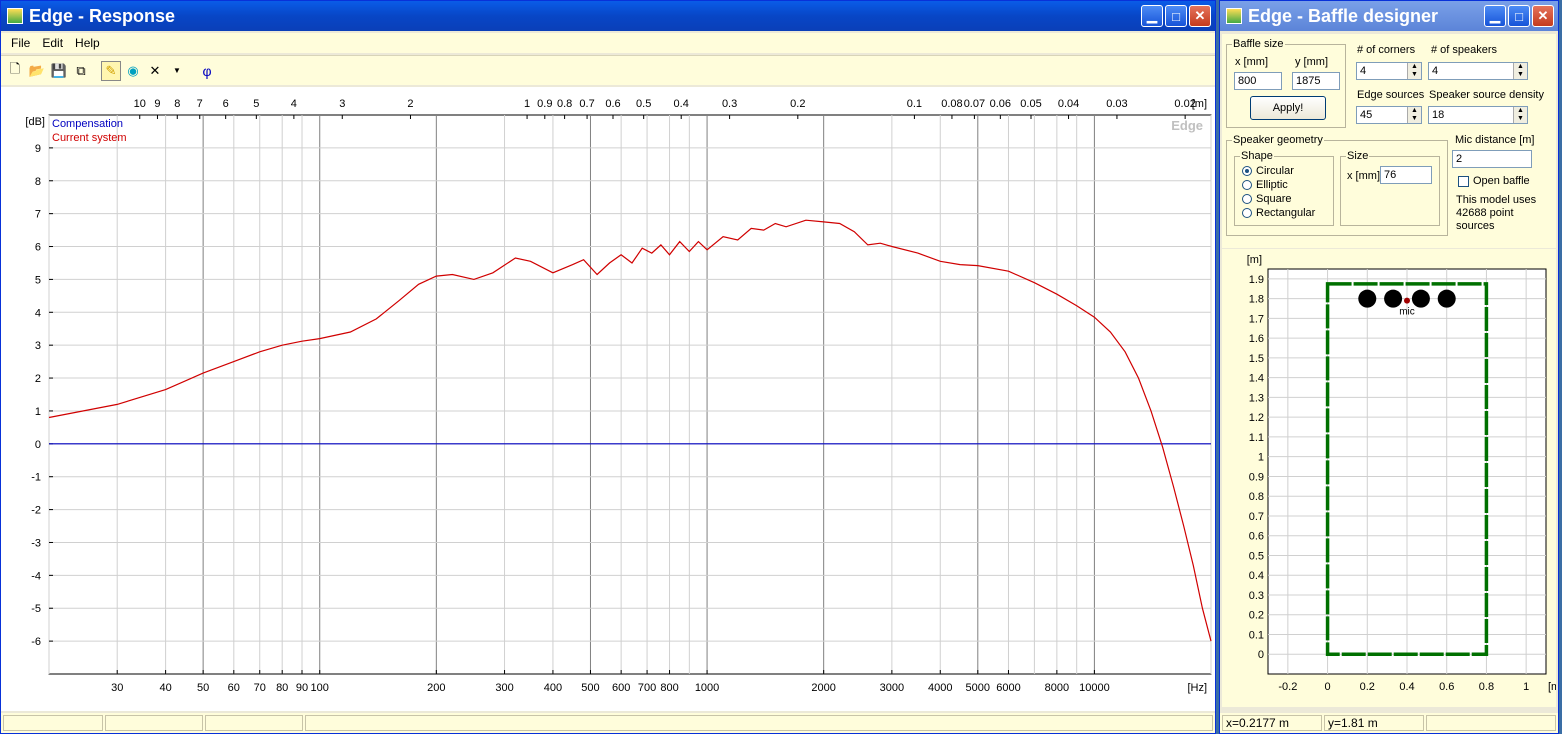  Describe the element at coordinates (1256, 398) in the screenshot. I see `y-tick-label: 1.3` at that location.